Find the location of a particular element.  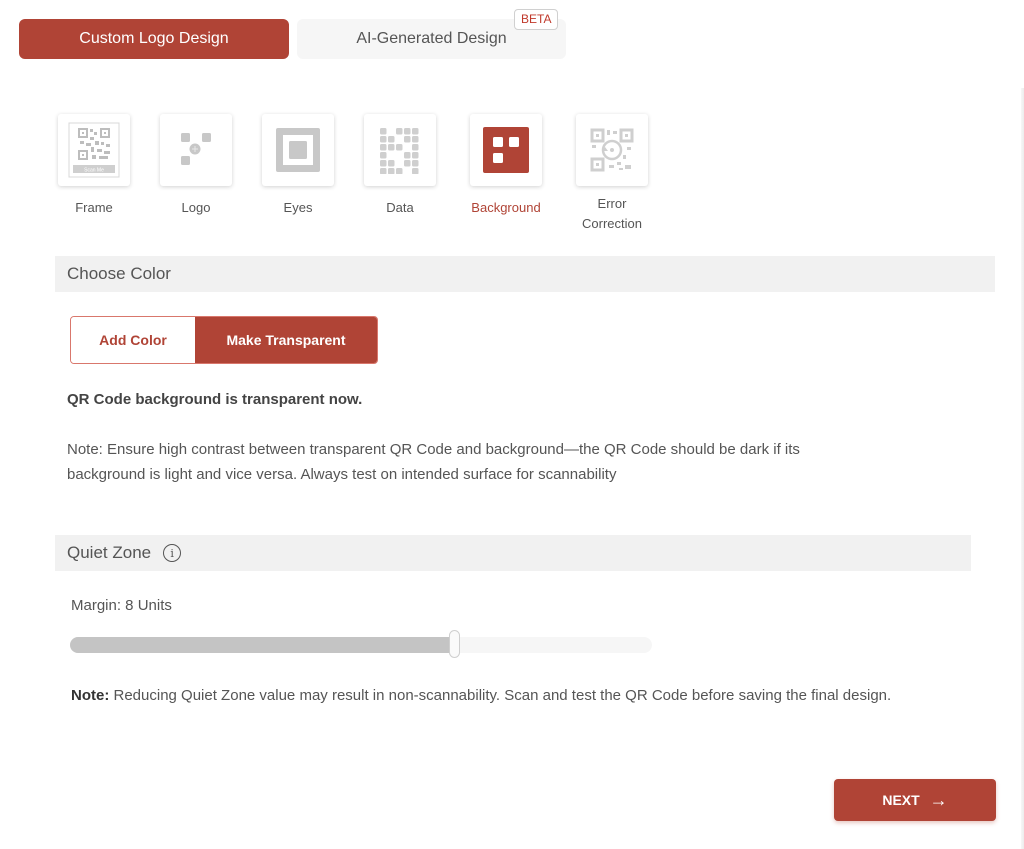

beta-badge: BETA is located at coordinates (536, 19).